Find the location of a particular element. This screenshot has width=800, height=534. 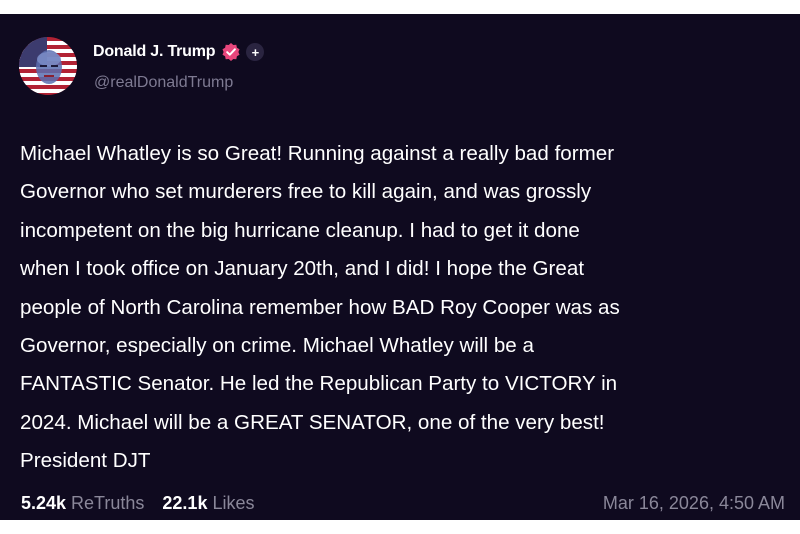

author-handle: @realDonaldTrump is located at coordinates (163, 83).